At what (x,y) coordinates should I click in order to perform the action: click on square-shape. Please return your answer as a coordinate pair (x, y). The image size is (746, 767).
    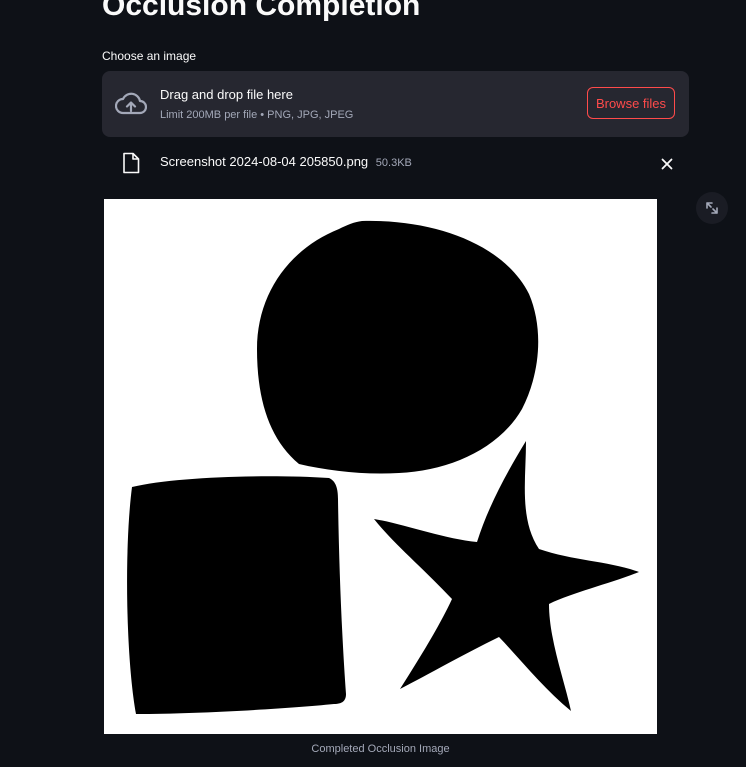
    Looking at the image, I should click on (236, 595).